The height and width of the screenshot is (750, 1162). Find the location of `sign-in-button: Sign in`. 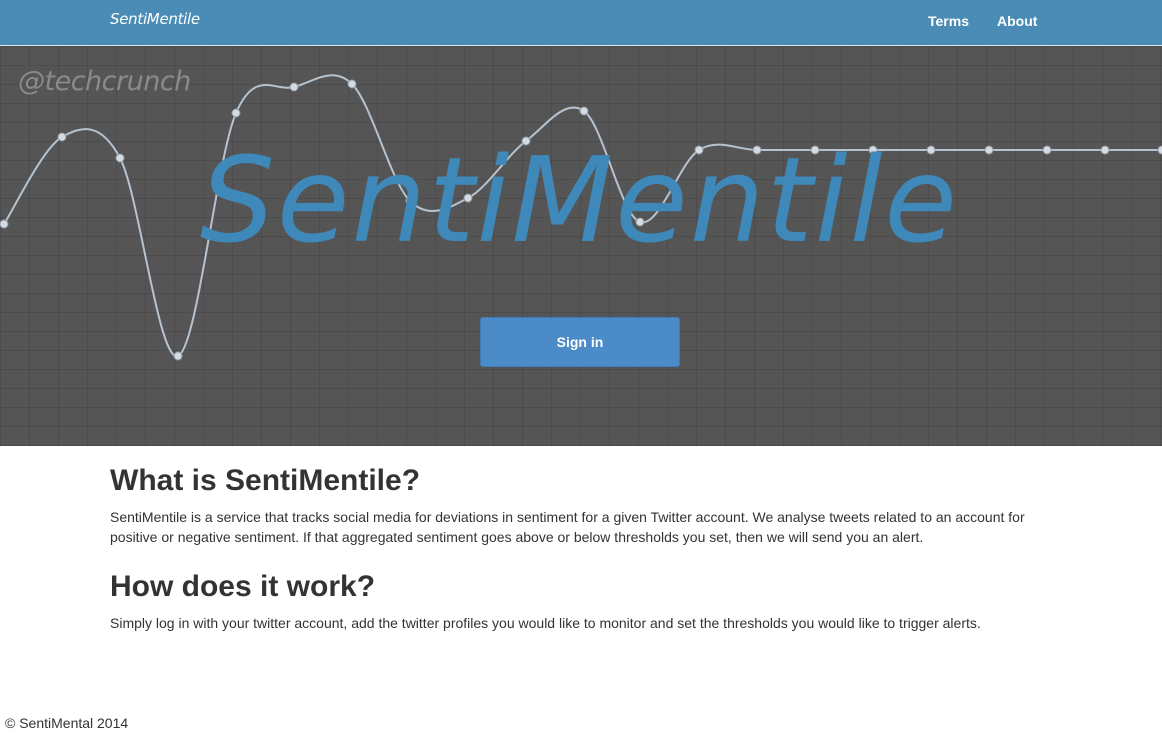

sign-in-button: Sign in is located at coordinates (580, 342).